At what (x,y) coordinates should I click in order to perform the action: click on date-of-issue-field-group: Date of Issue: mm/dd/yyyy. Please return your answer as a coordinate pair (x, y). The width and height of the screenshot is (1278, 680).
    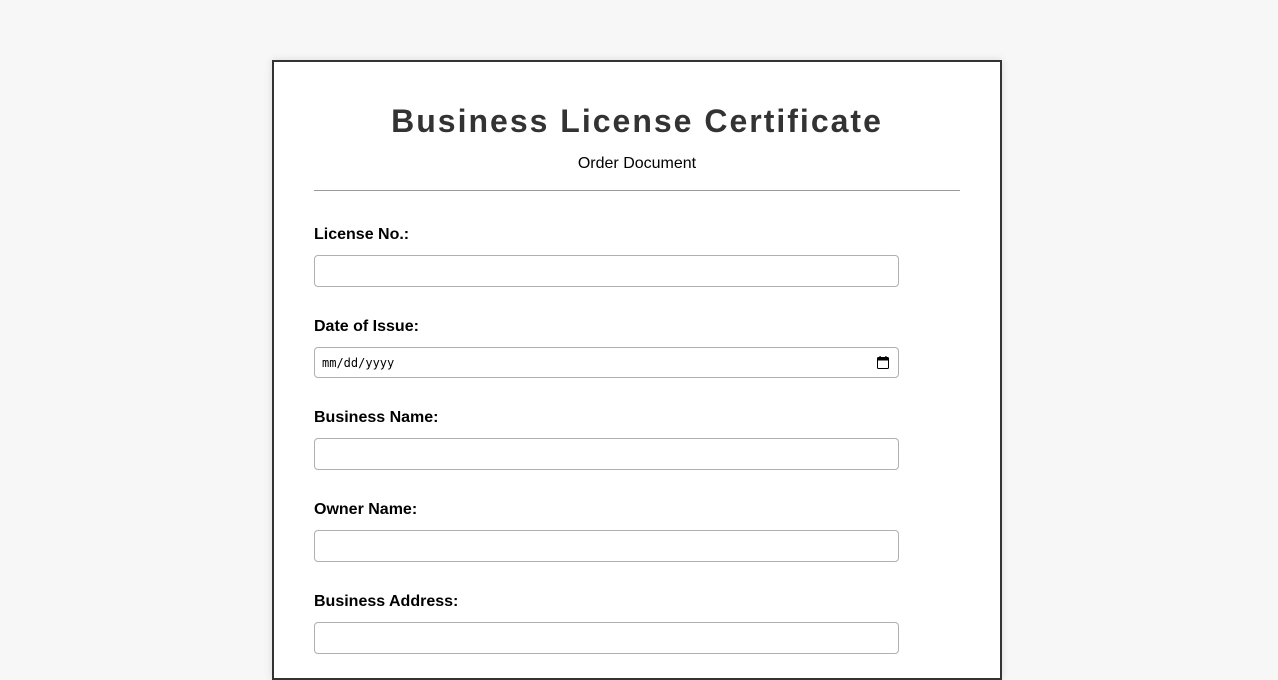
    Looking at the image, I should click on (637, 347).